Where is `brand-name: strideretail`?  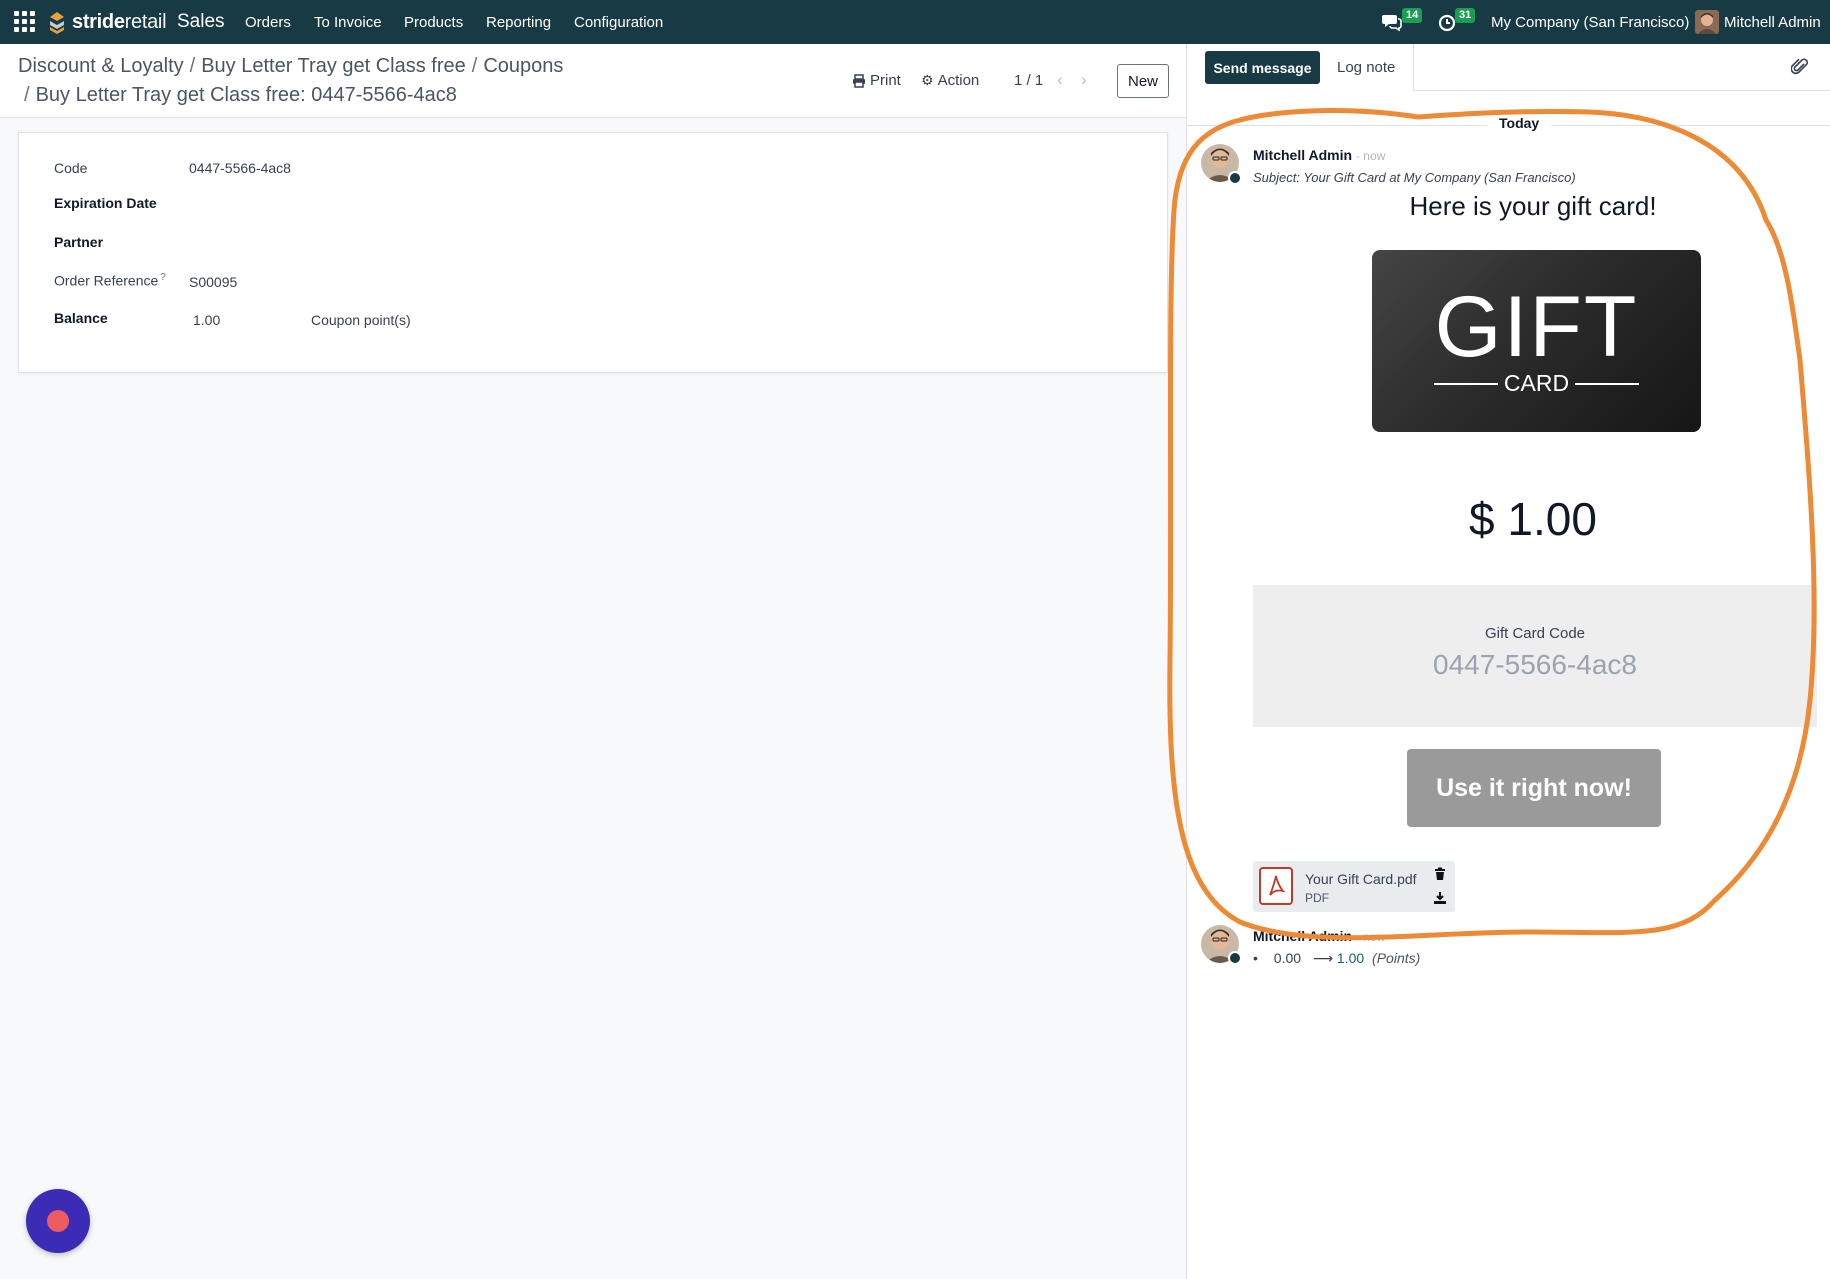 brand-name: strideretail is located at coordinates (119, 21).